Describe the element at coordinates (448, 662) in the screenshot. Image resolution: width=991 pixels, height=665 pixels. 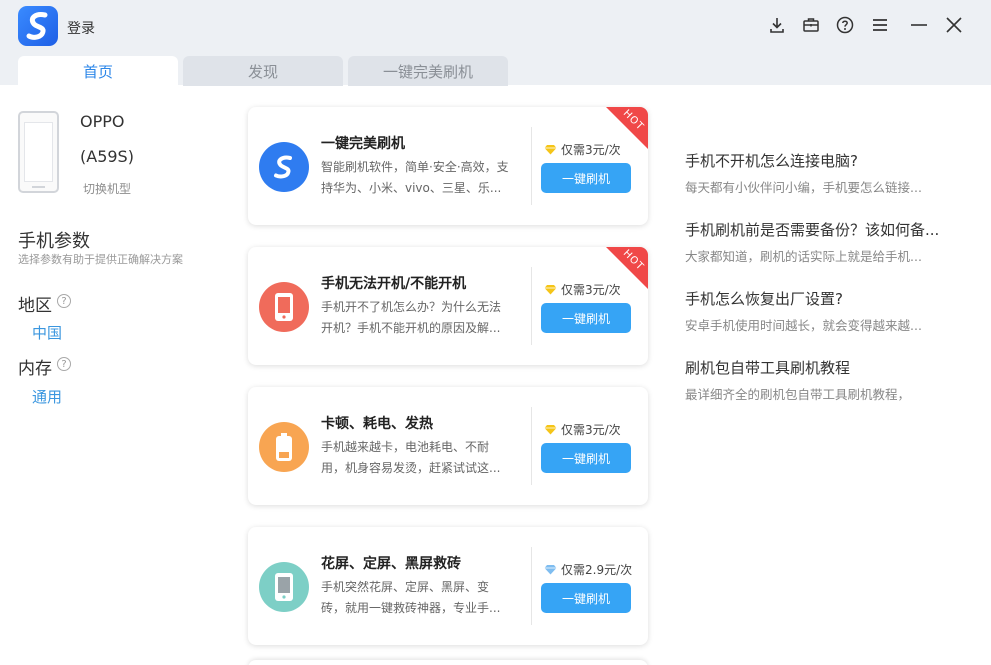
I see `service-card-partial` at that location.